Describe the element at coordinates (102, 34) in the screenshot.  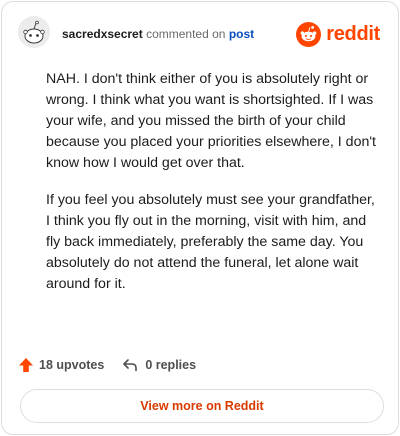
I see `comment-username: sacredxsecret` at that location.